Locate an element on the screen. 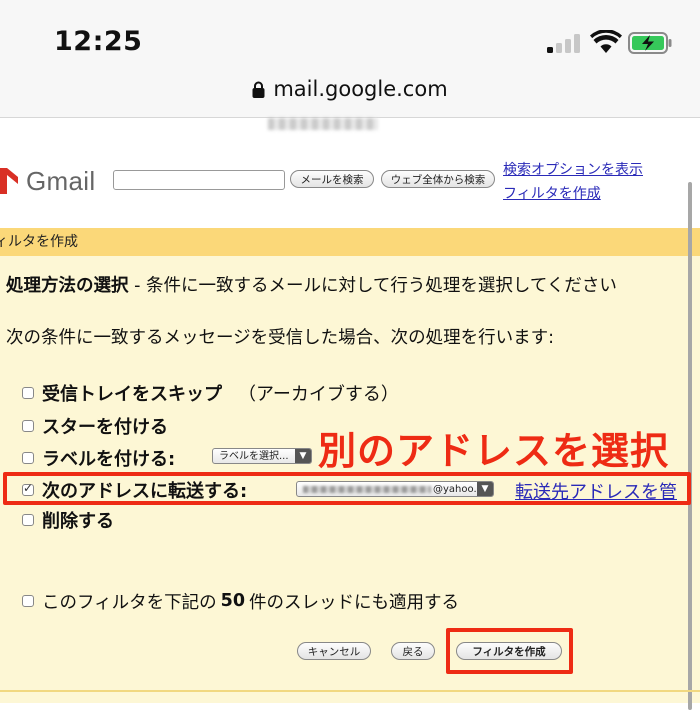  dropdown-arrow-icon: ▼ is located at coordinates (303, 456).